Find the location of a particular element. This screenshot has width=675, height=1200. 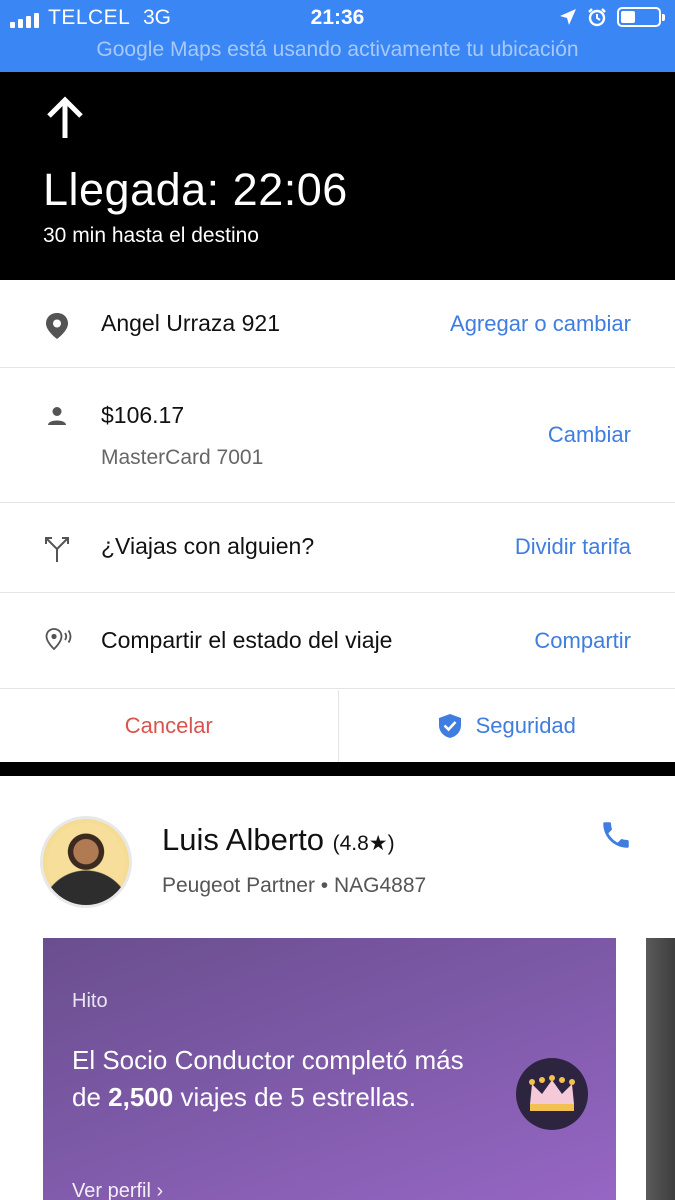

driver-name-line: Luis Alberto (4.8★) is located at coordinates (278, 840).